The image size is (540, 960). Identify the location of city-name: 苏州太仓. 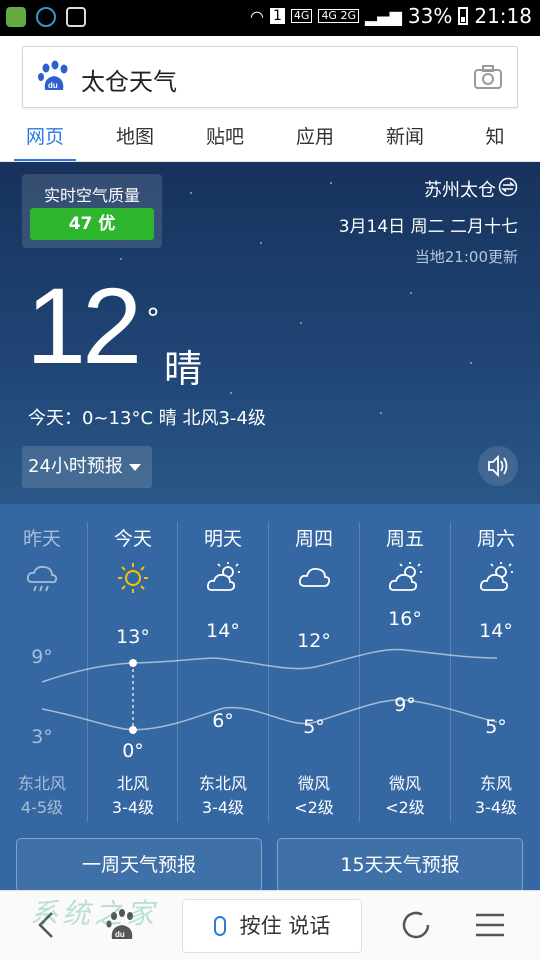
(460, 189).